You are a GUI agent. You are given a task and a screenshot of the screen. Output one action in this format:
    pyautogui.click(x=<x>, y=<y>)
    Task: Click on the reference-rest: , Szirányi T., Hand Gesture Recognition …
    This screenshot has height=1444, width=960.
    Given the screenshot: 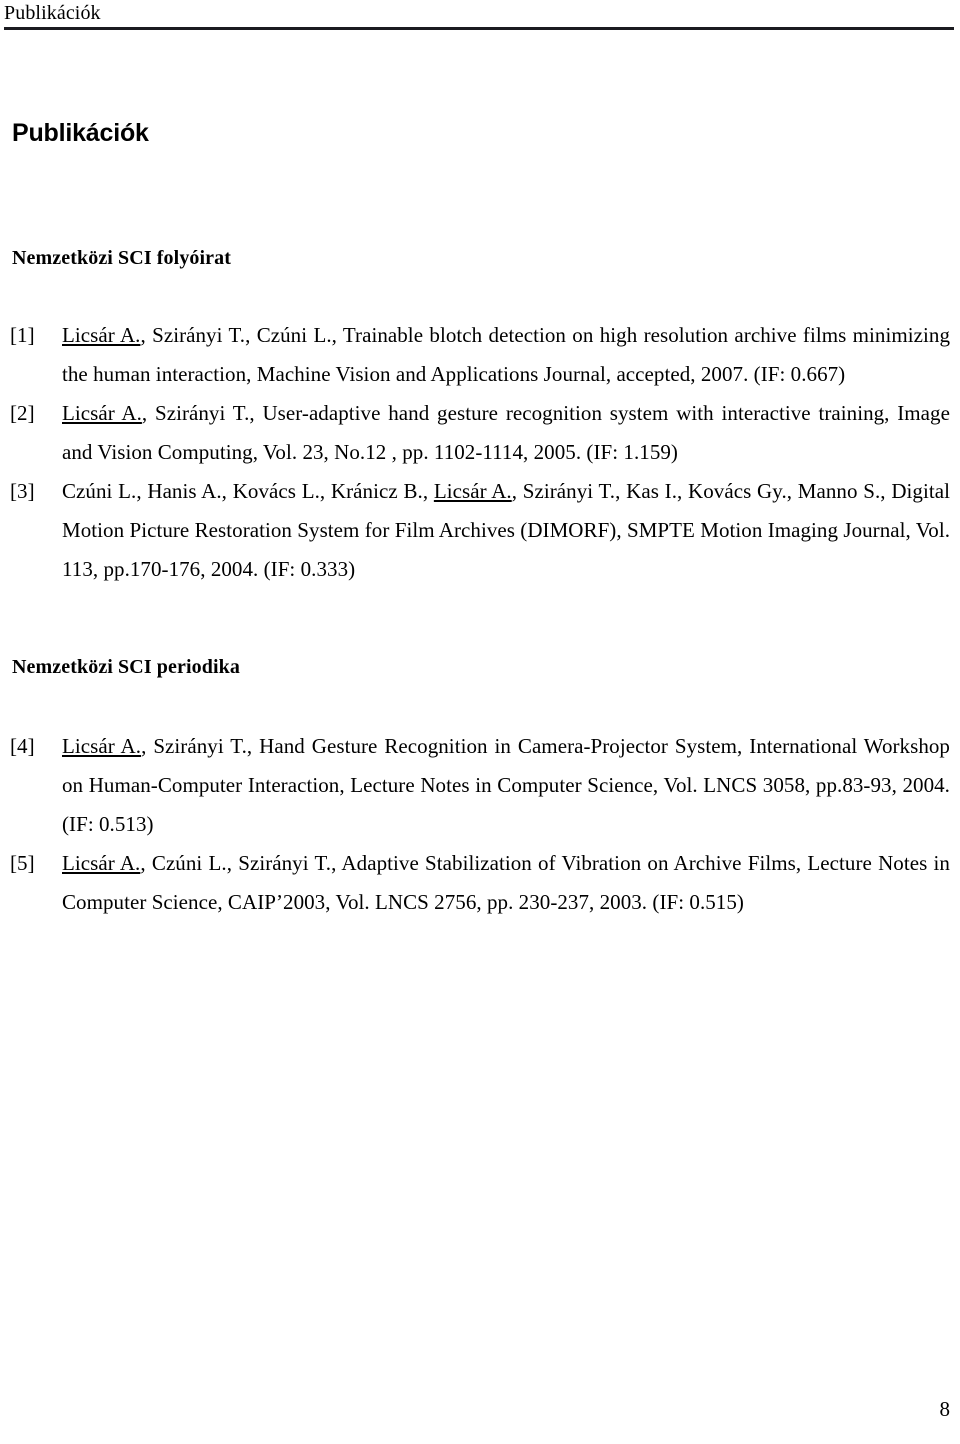 What is the action you would take?
    pyautogui.click(x=506, y=785)
    